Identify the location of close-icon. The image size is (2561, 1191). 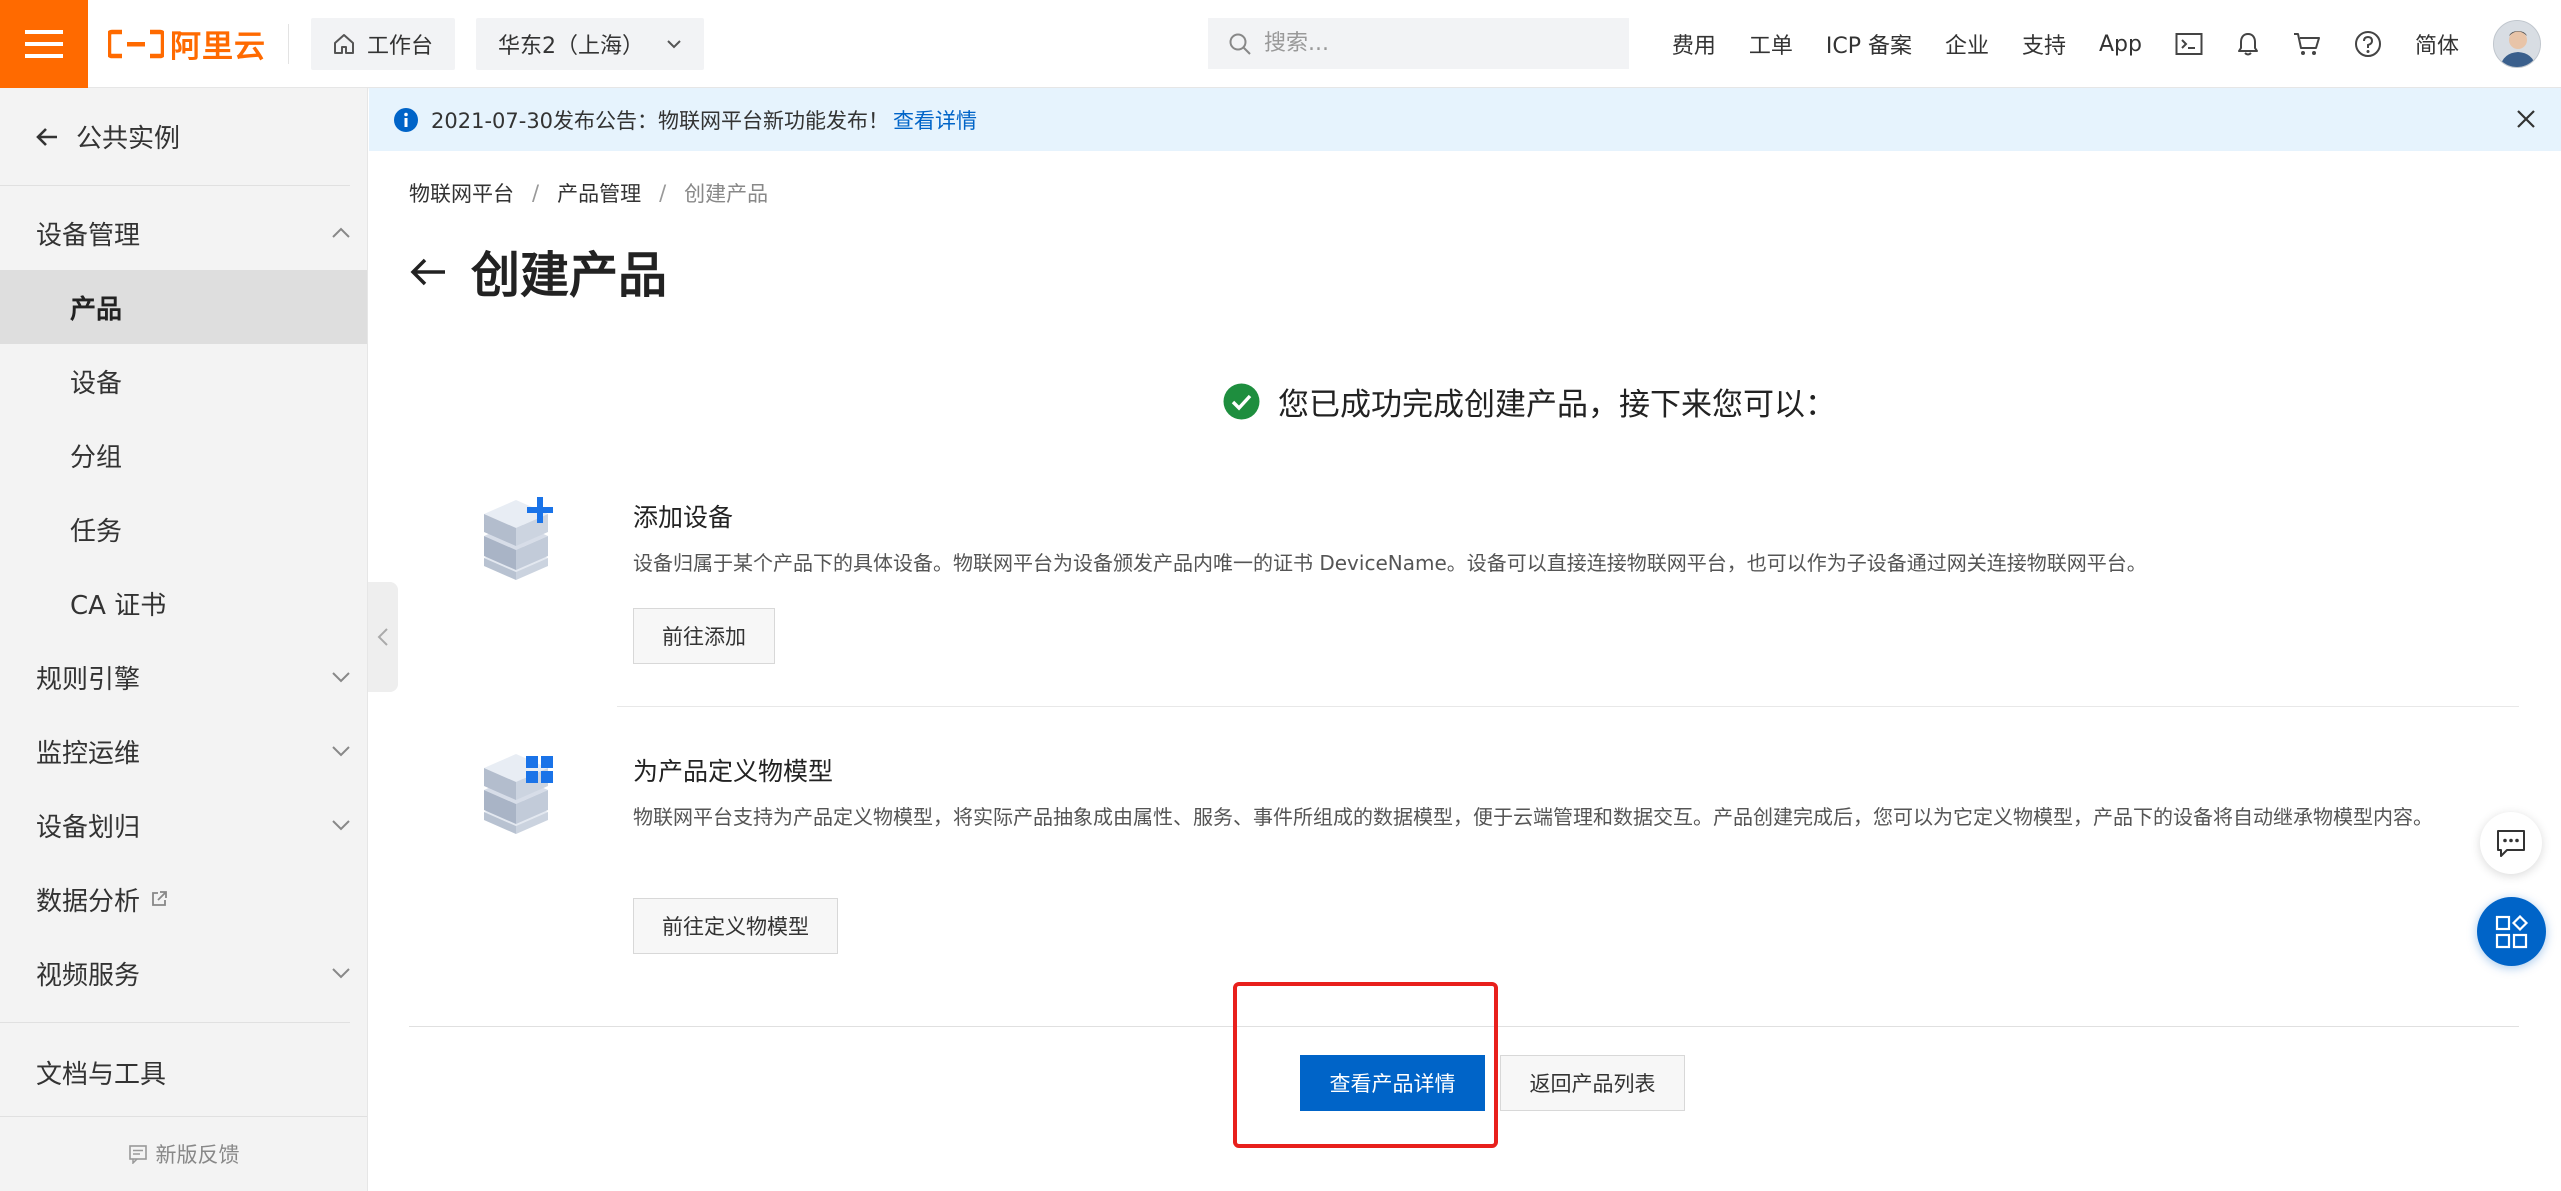
(2526, 119).